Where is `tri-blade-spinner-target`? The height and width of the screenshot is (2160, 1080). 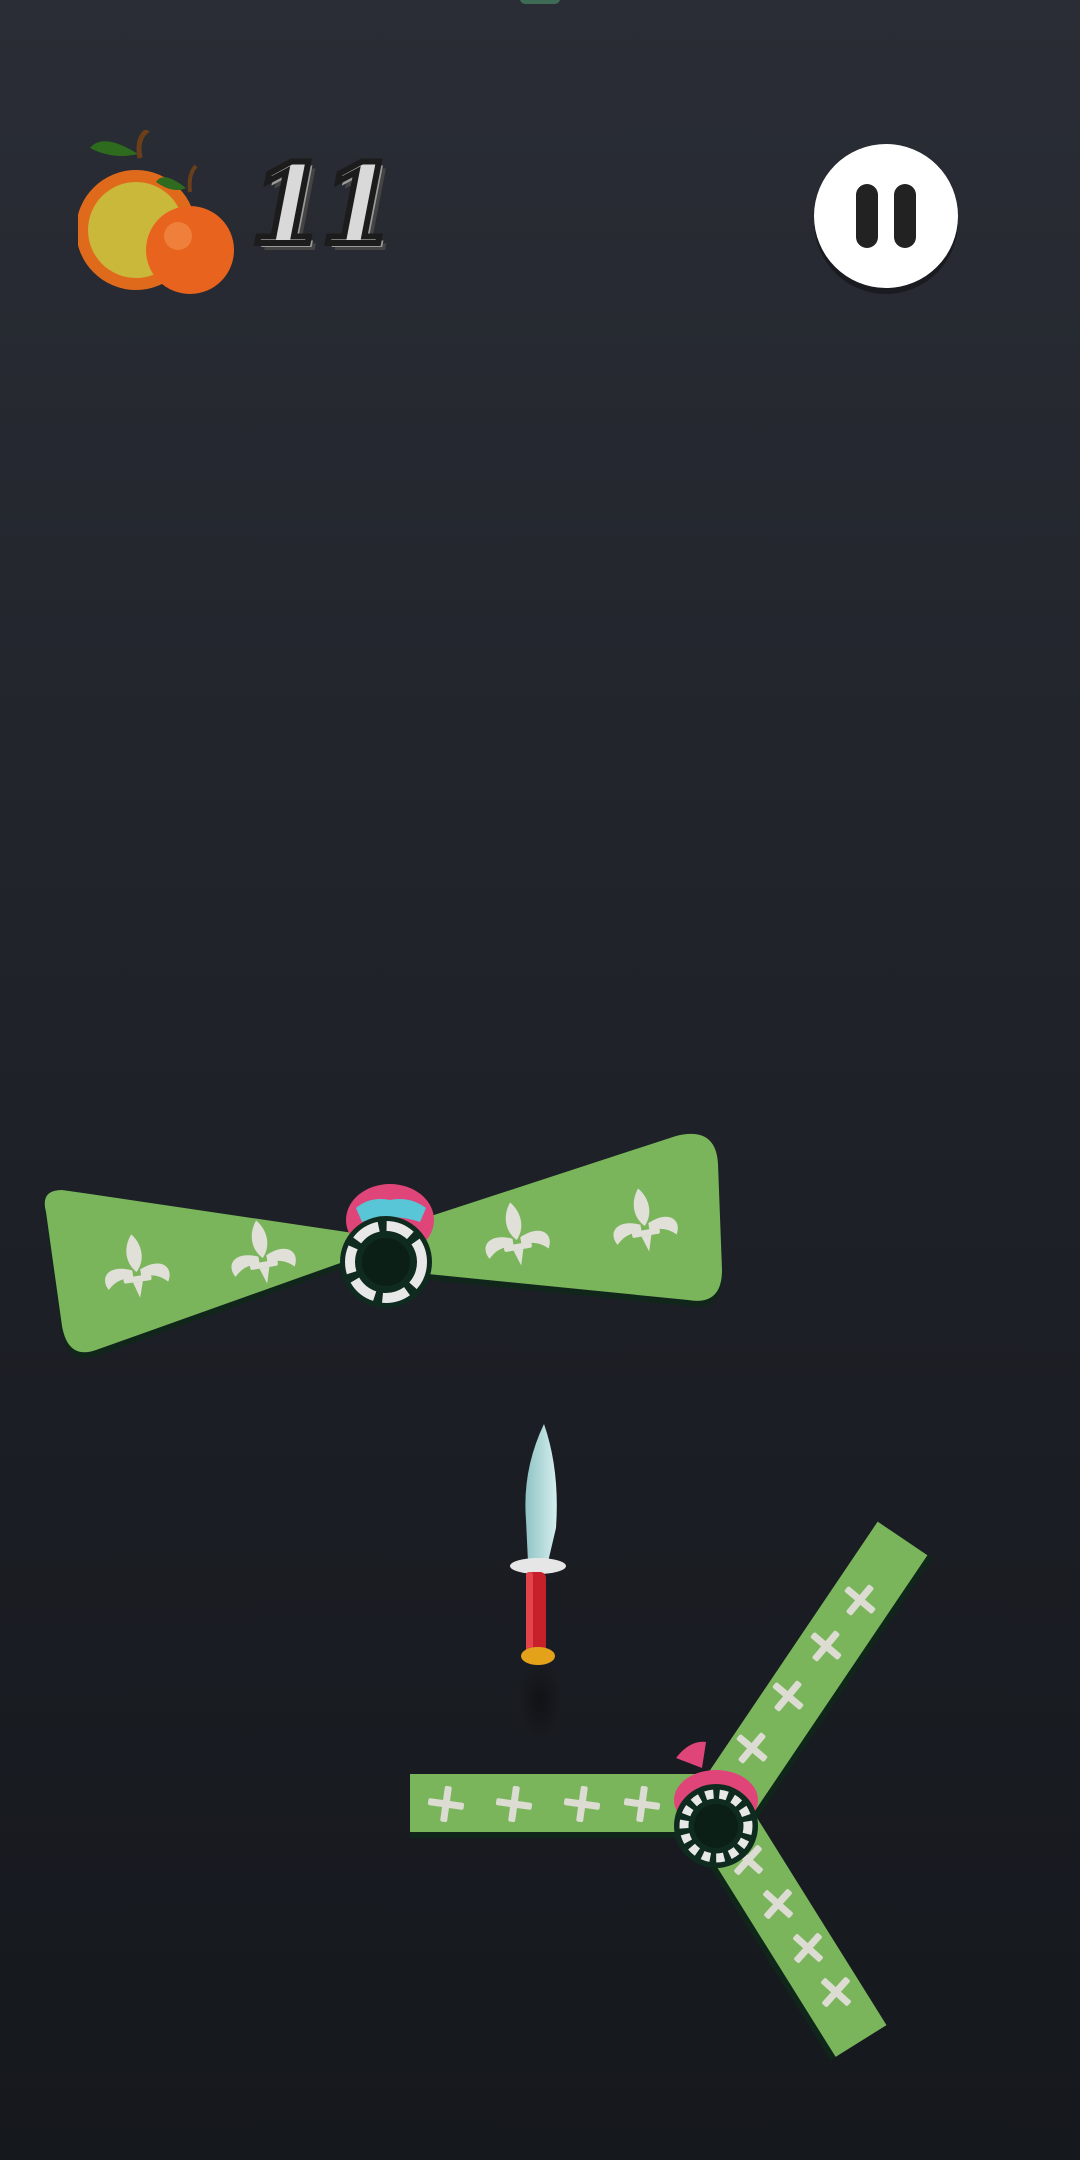
tri-blade-spinner-target is located at coordinates (671, 1791).